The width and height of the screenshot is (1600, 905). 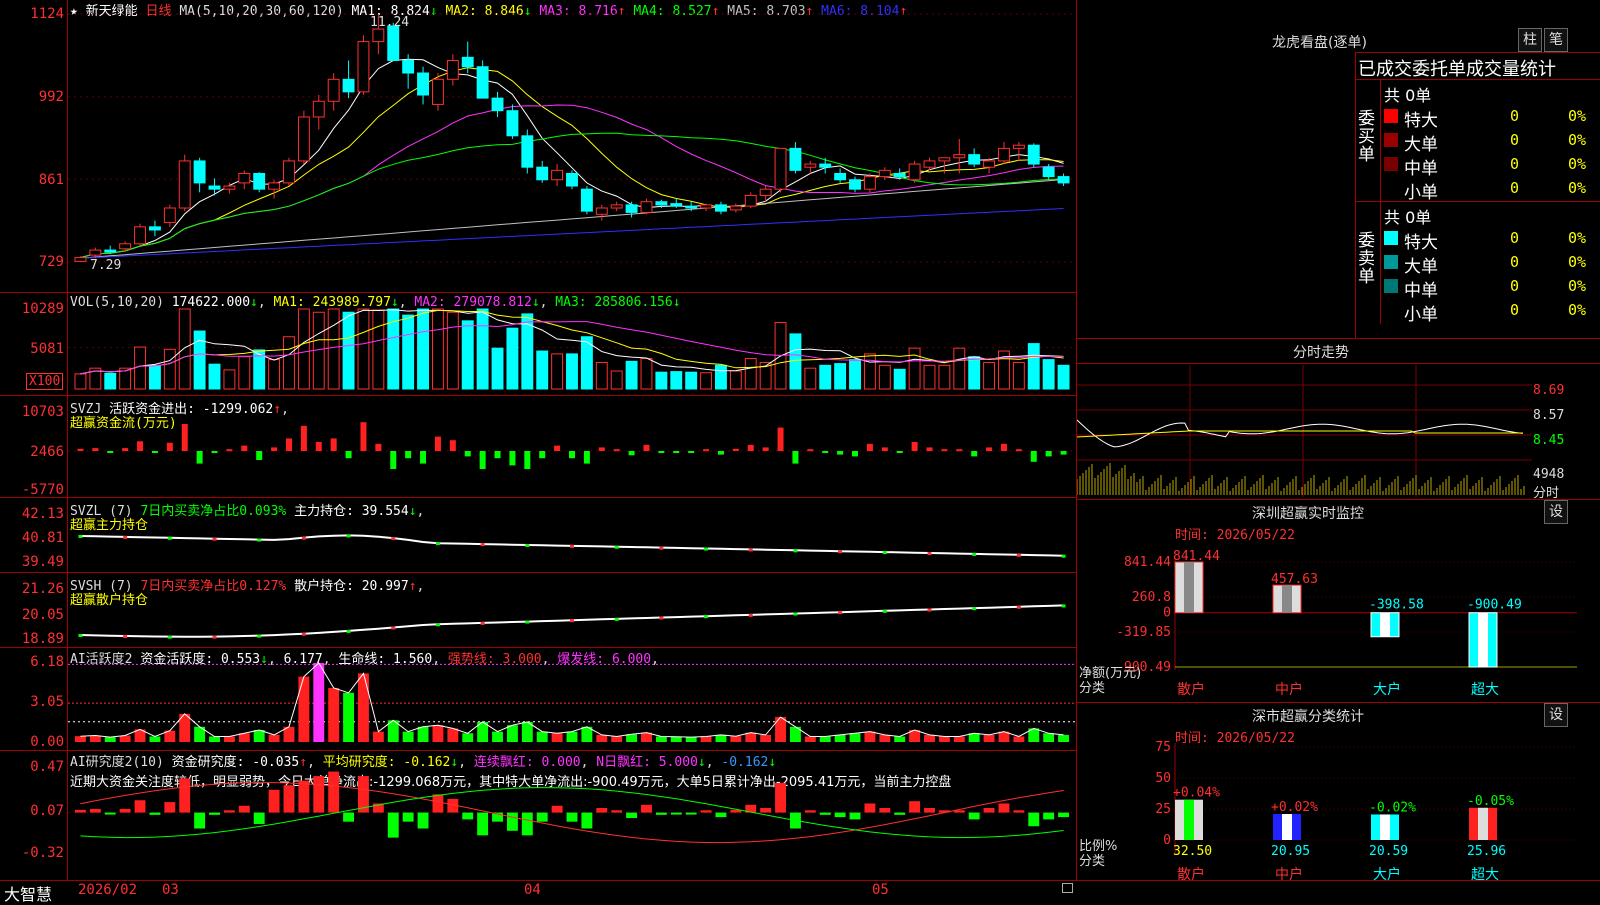 I want to click on intraday-vol-tick: 4948, so click(x=1549, y=474).